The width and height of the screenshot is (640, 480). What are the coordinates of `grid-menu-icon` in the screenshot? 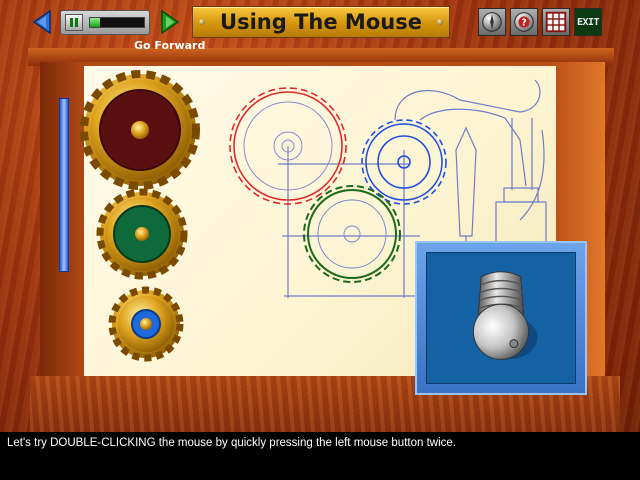 It's located at (556, 22).